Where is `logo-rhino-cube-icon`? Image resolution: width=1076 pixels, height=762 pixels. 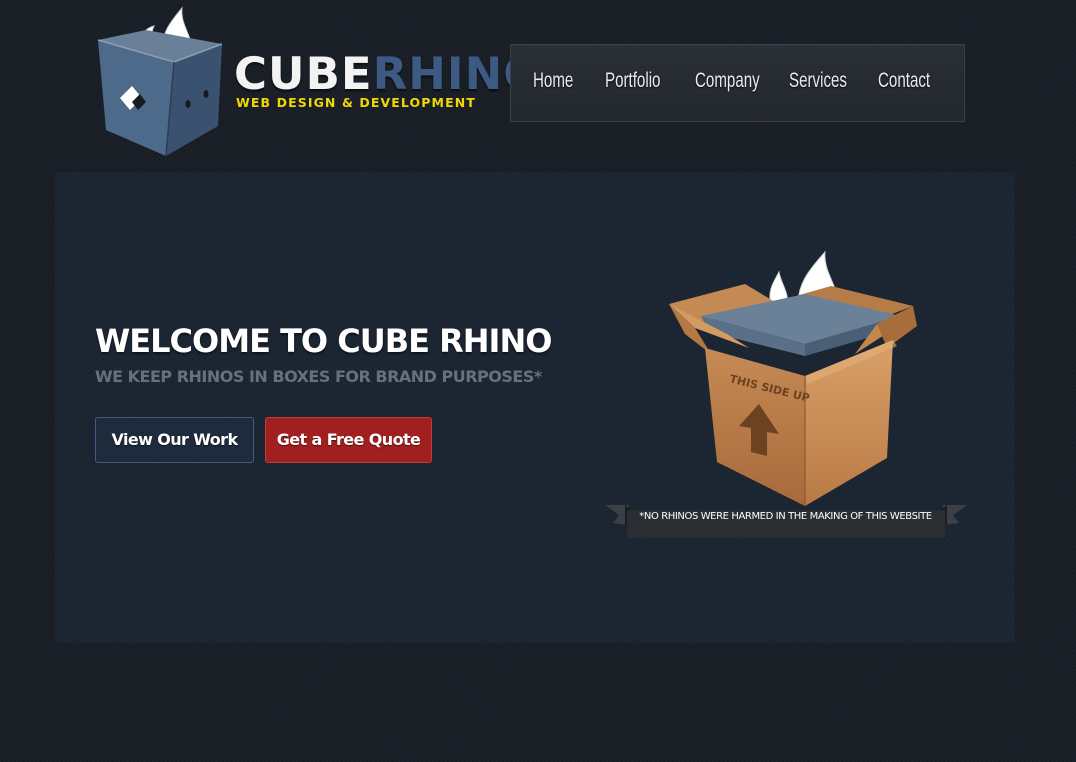 logo-rhino-cube-icon is located at coordinates (161, 84).